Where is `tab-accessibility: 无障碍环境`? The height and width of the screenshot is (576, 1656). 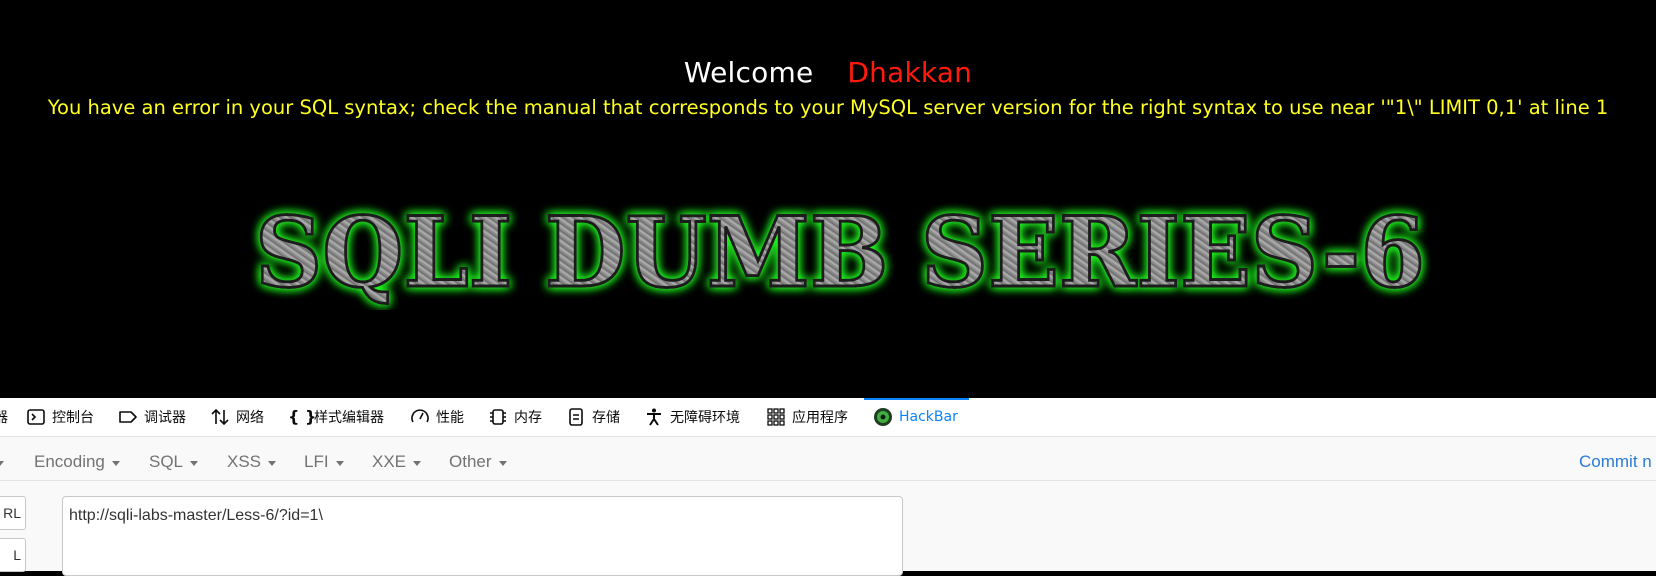 tab-accessibility: 无障碍环境 is located at coordinates (692, 417).